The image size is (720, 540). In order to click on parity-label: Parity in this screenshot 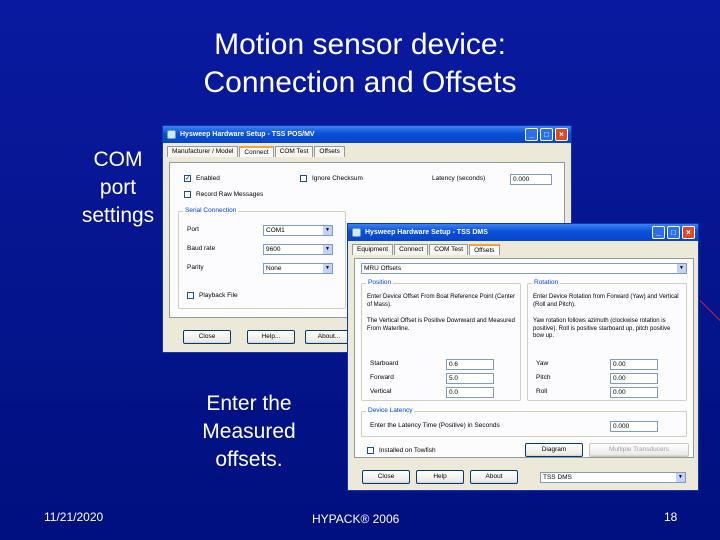, I will do `click(195, 267)`.